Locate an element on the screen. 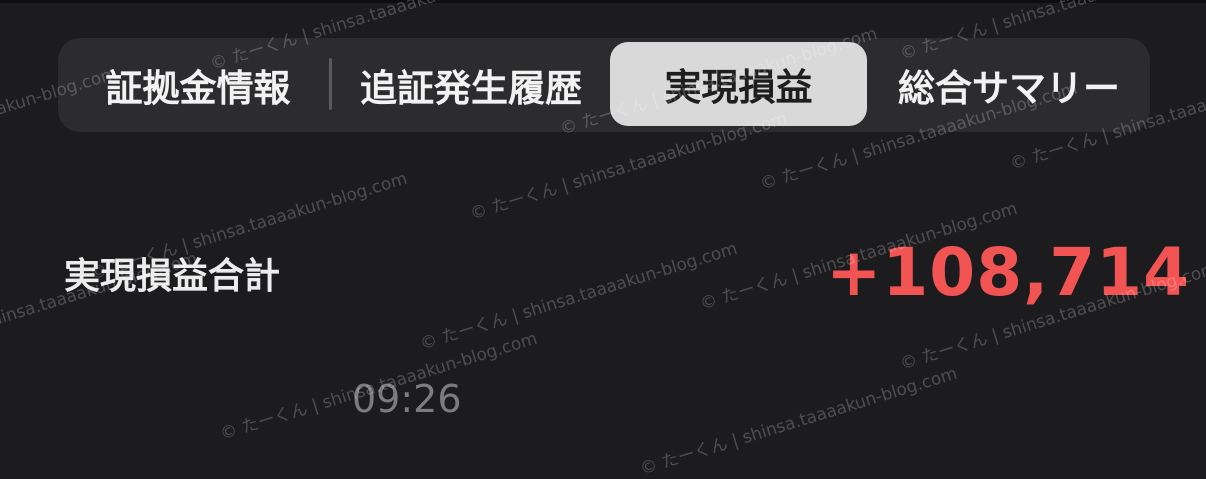 The width and height of the screenshot is (1206, 479). top-border is located at coordinates (603, 1).